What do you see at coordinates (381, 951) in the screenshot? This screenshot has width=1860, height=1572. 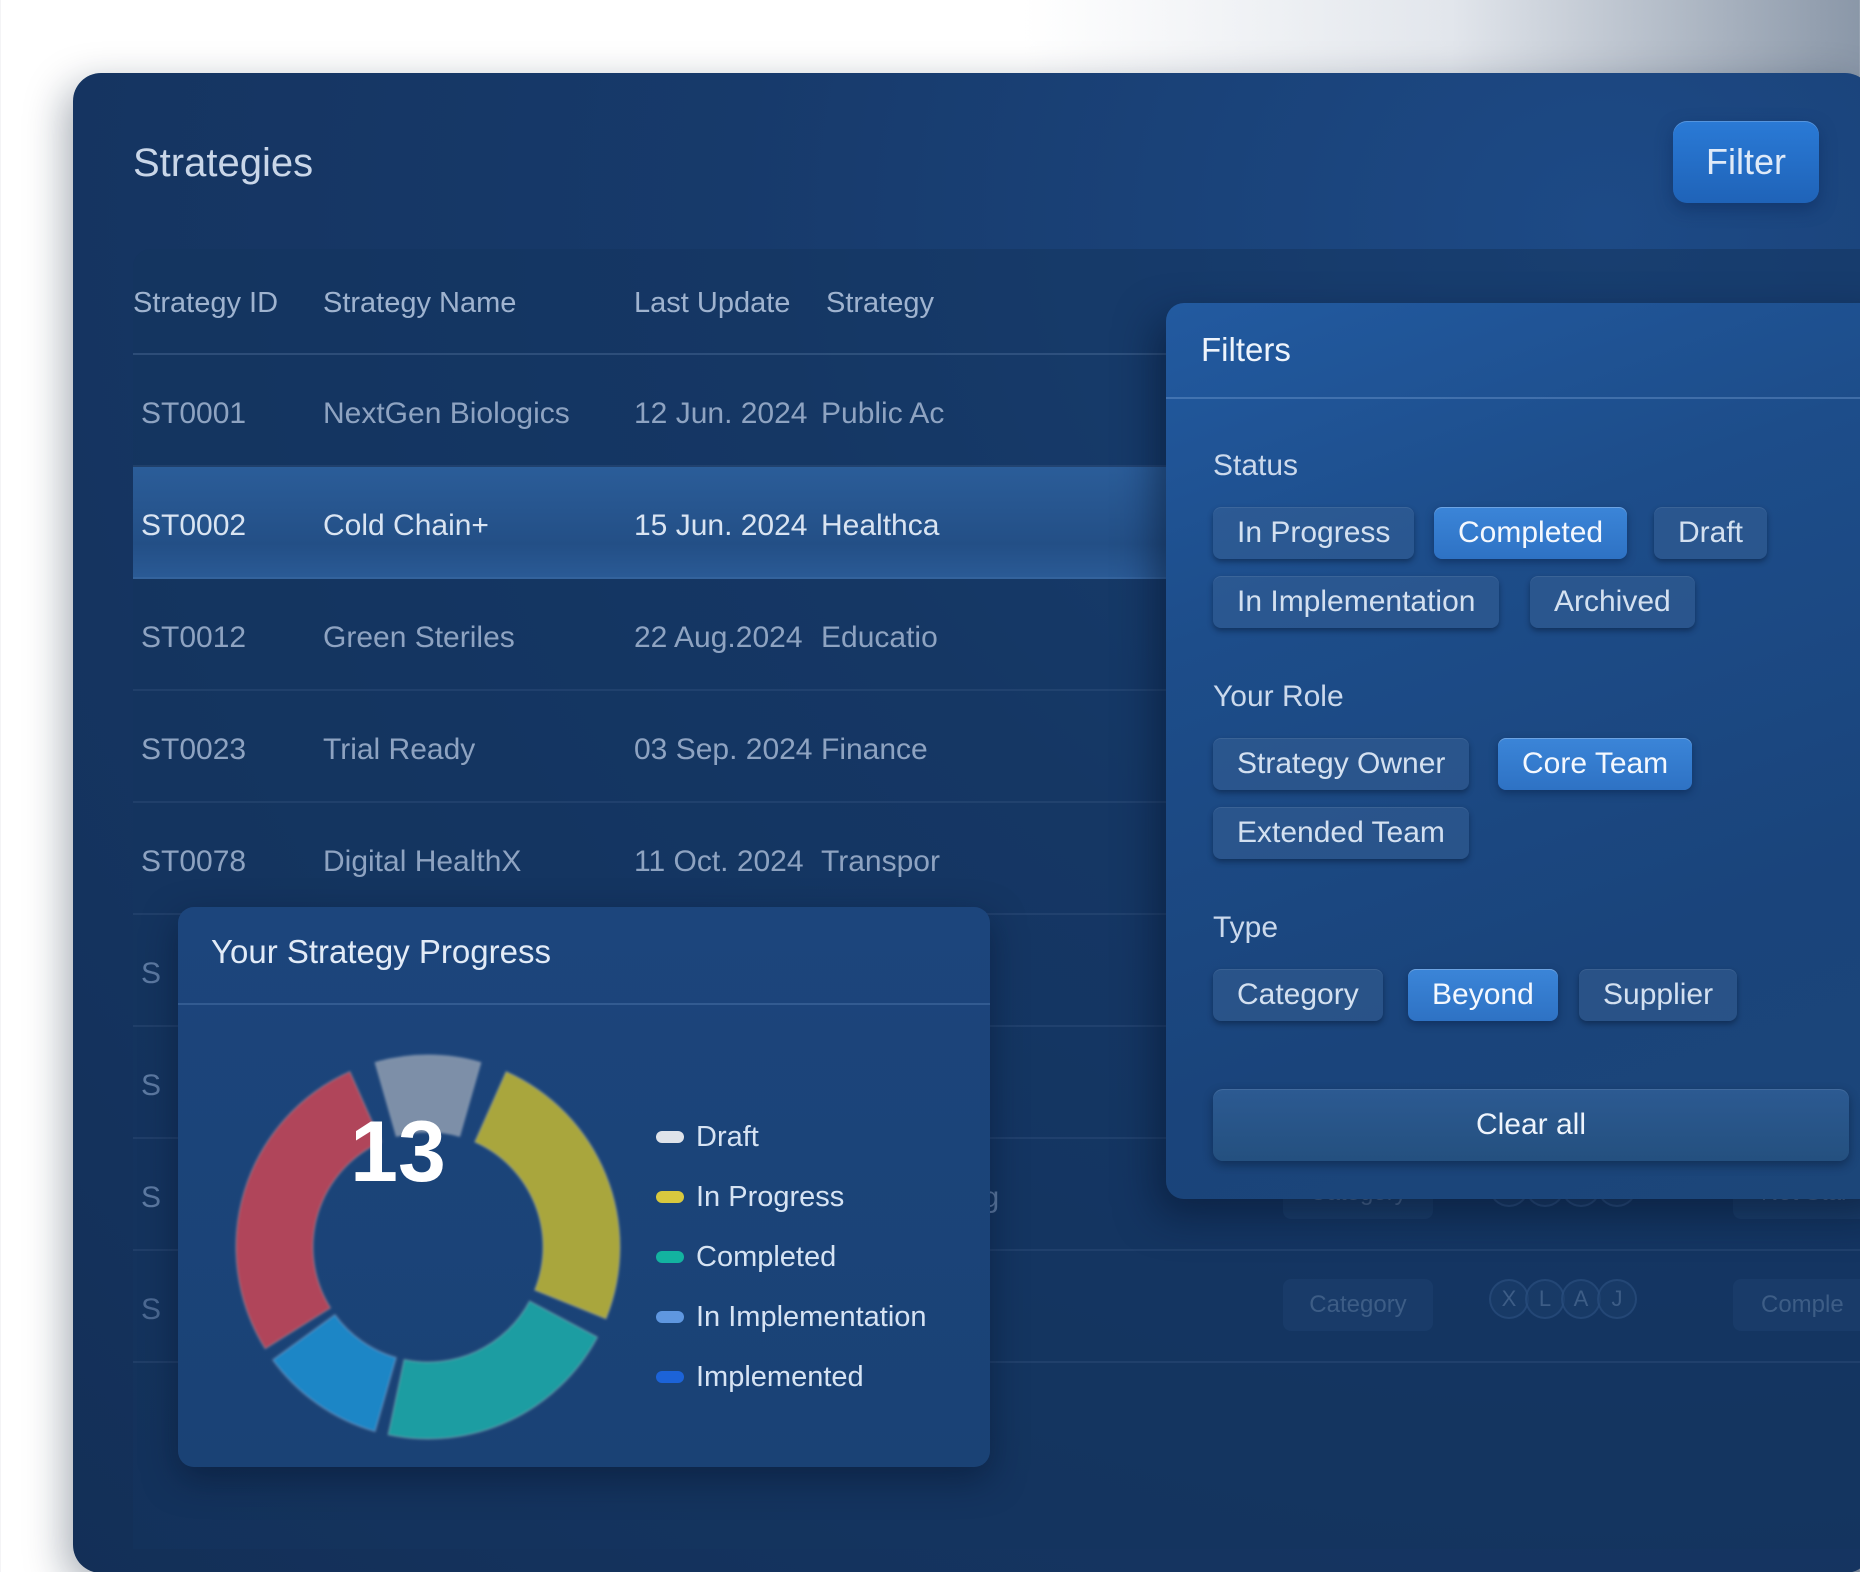 I see `progress-card-title: Your Strategy Progress` at bounding box center [381, 951].